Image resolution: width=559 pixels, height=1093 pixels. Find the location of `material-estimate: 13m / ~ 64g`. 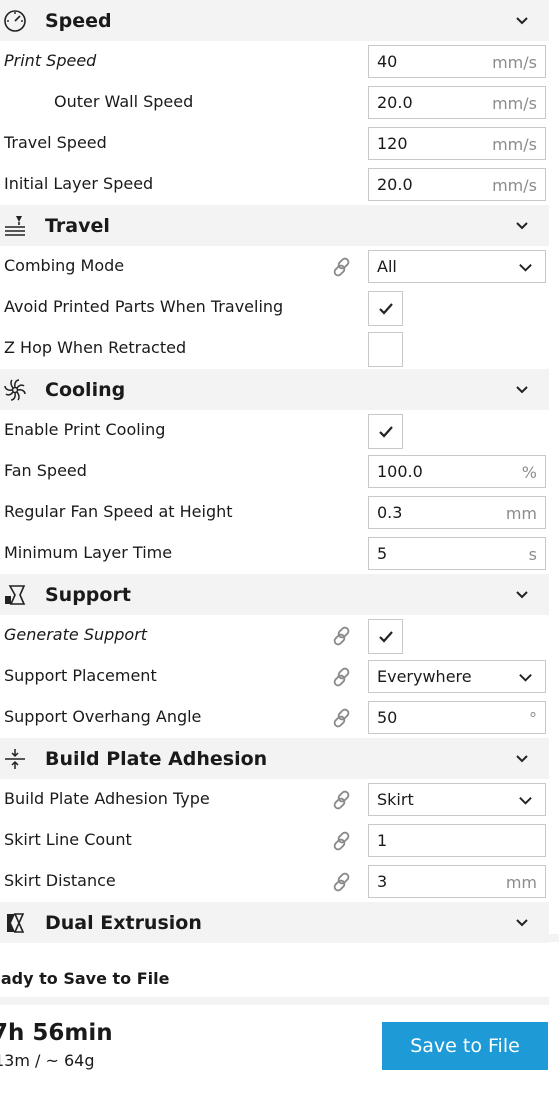

material-estimate: 13m / ~ 64g is located at coordinates (47, 1060).